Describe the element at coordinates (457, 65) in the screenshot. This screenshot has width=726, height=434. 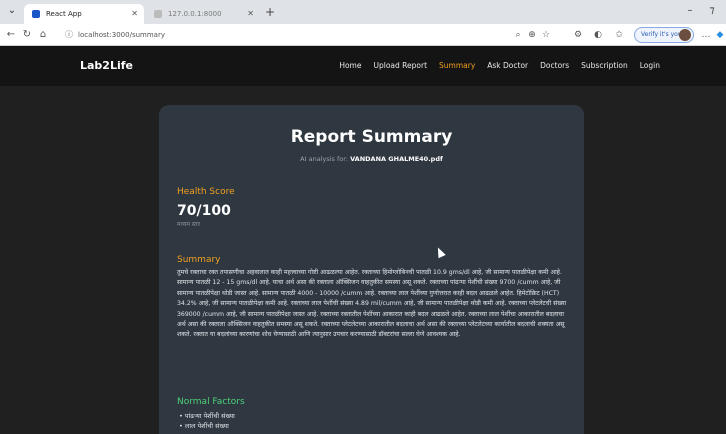
I see `nav-summary: Summary` at that location.